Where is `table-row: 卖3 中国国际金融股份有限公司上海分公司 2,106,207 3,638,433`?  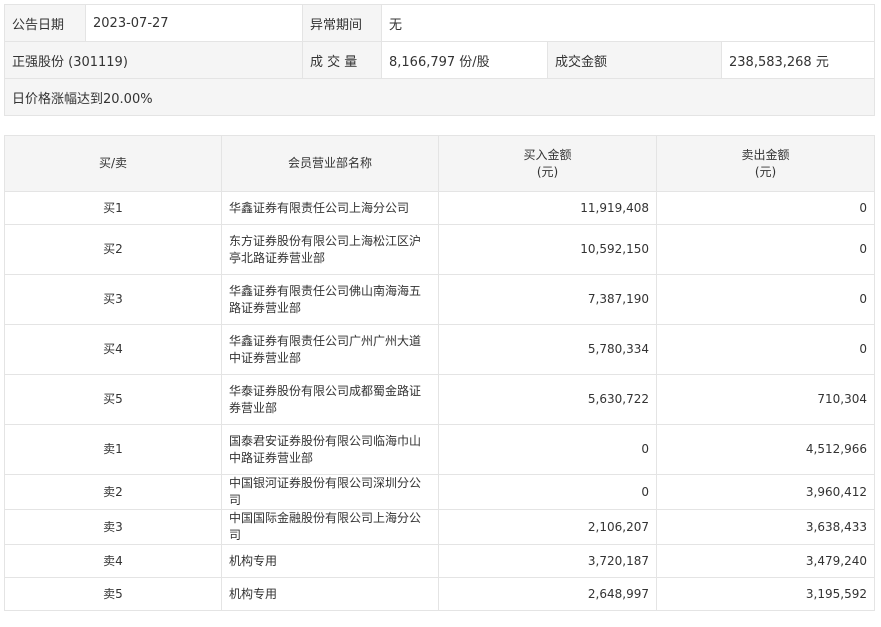
table-row: 卖3 中国国际金融股份有限公司上海分公司 2,106,207 3,638,433 is located at coordinates (439, 527).